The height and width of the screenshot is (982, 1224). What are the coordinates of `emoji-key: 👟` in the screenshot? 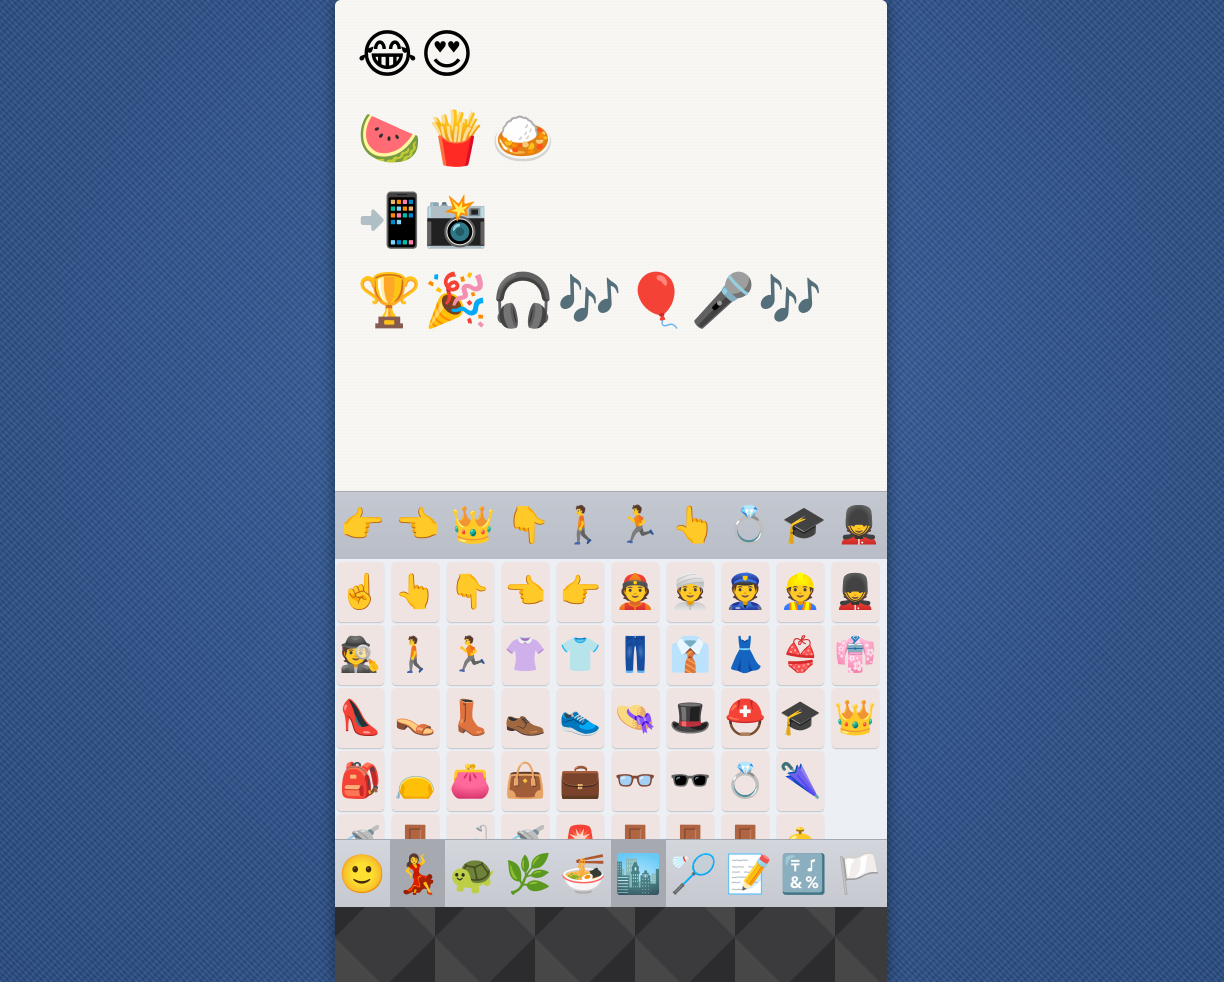 It's located at (580, 718).